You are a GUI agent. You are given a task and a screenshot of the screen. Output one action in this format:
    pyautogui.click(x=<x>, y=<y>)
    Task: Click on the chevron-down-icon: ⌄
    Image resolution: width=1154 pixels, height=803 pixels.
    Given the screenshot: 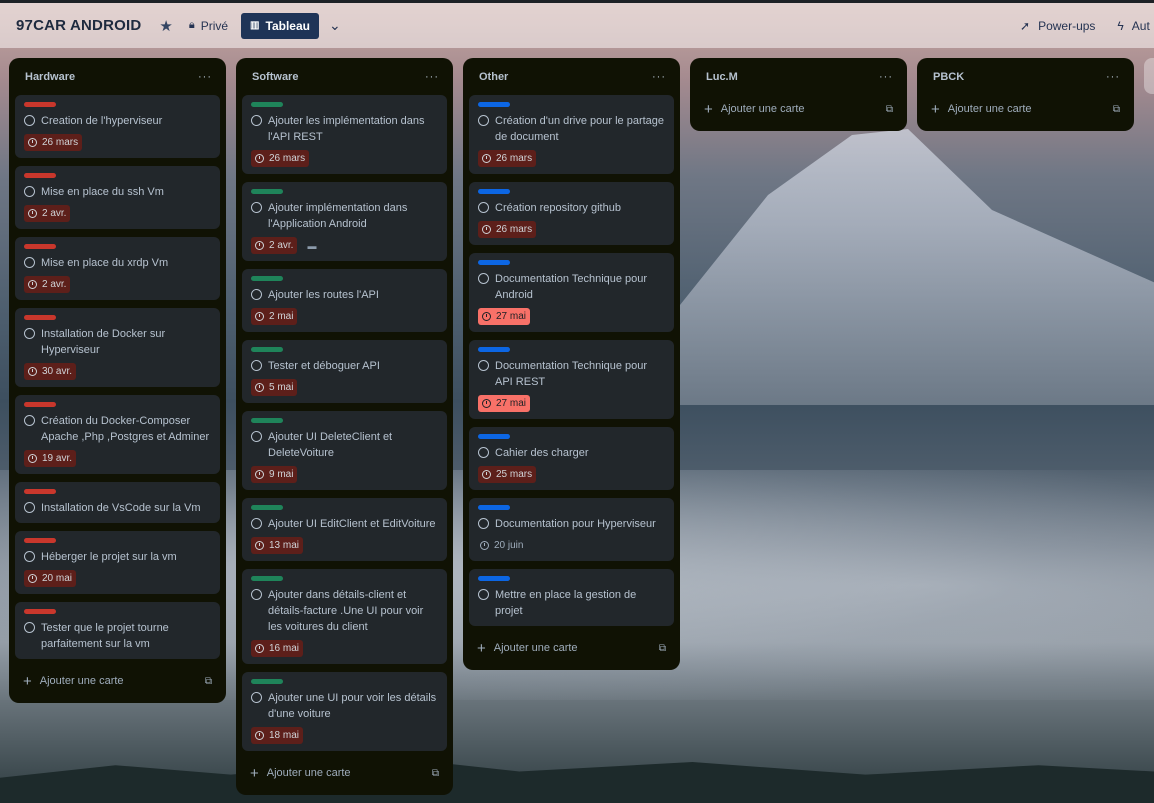 What is the action you would take?
    pyautogui.click(x=335, y=25)
    